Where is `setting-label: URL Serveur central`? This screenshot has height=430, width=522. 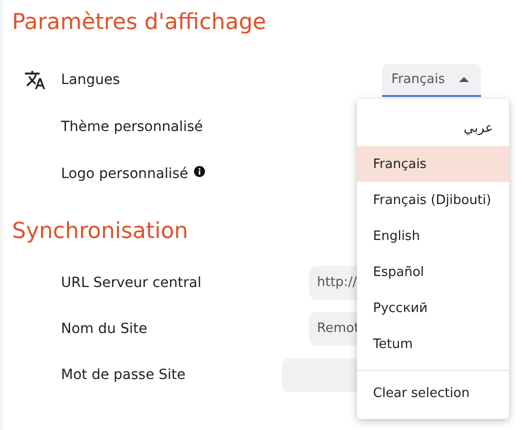 setting-label: URL Serveur central is located at coordinates (131, 282).